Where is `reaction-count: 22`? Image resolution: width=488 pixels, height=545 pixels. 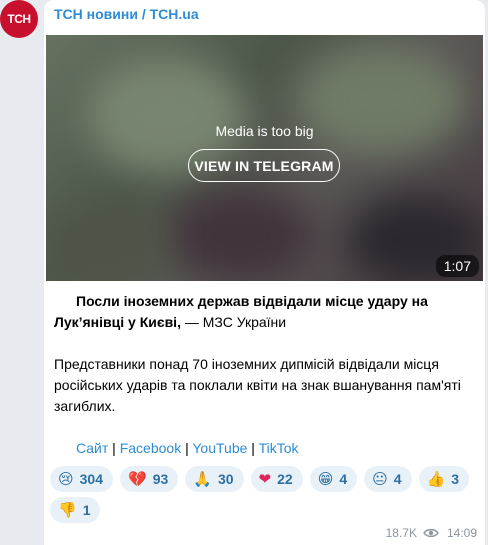 reaction-count: 22 is located at coordinates (285, 479).